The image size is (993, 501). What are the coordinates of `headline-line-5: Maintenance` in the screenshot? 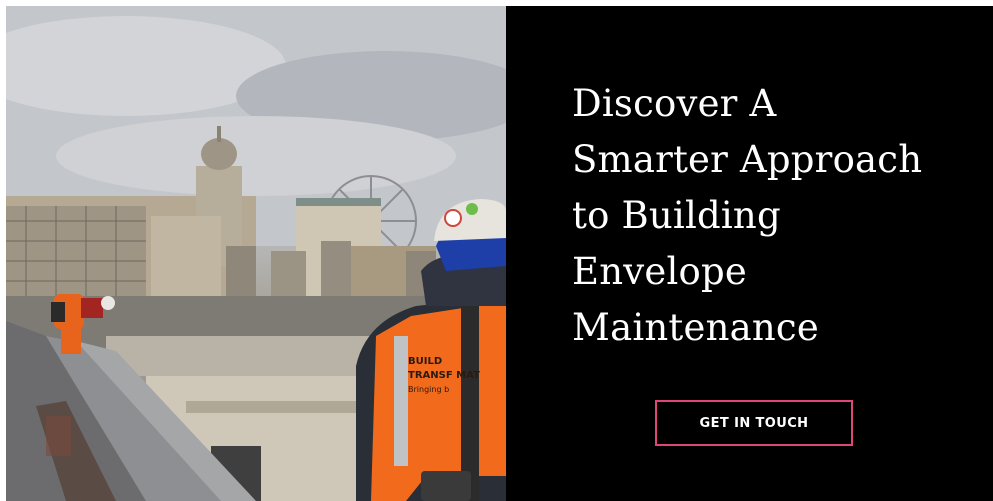 It's located at (695, 327).